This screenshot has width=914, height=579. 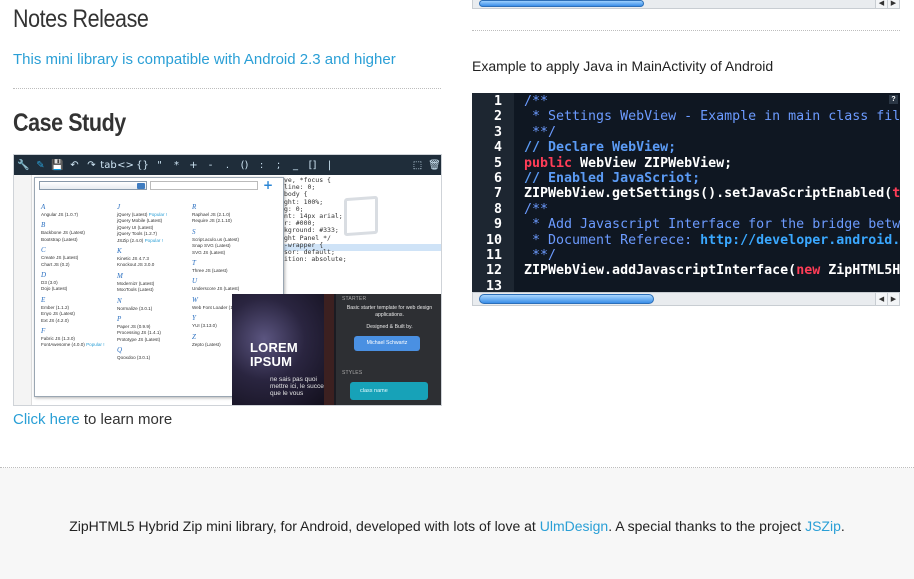 What do you see at coordinates (261, 165) in the screenshot?
I see `colon-icon: :` at bounding box center [261, 165].